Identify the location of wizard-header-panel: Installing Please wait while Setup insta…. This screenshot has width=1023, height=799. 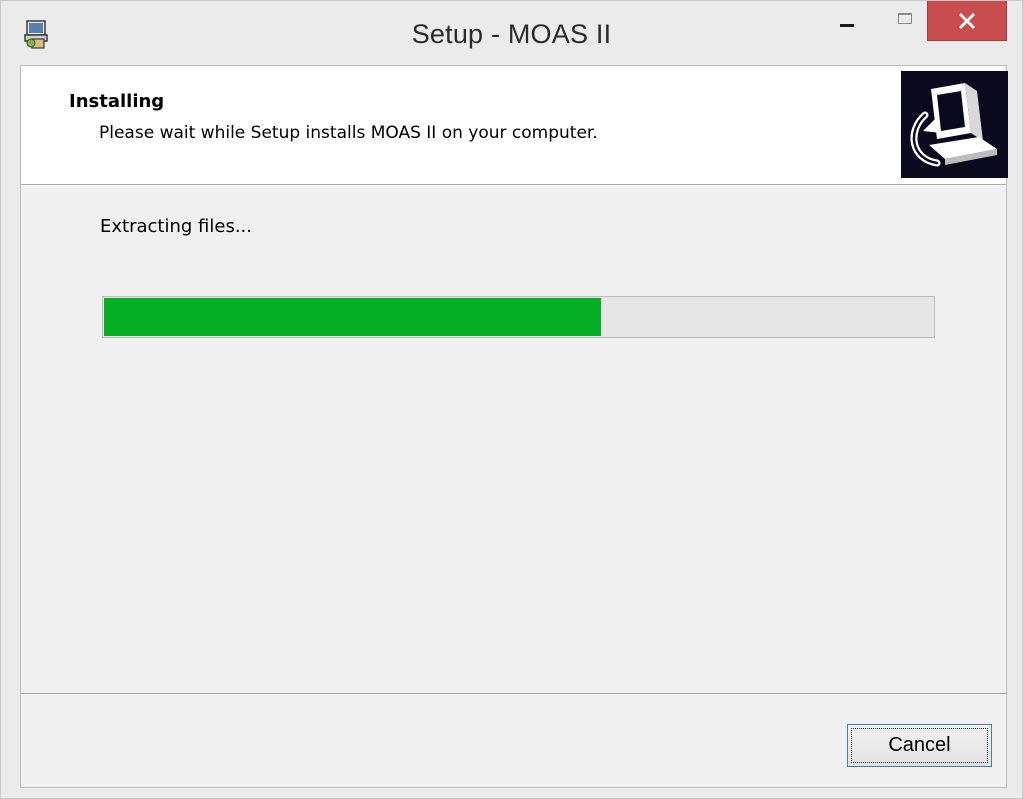
(514, 125).